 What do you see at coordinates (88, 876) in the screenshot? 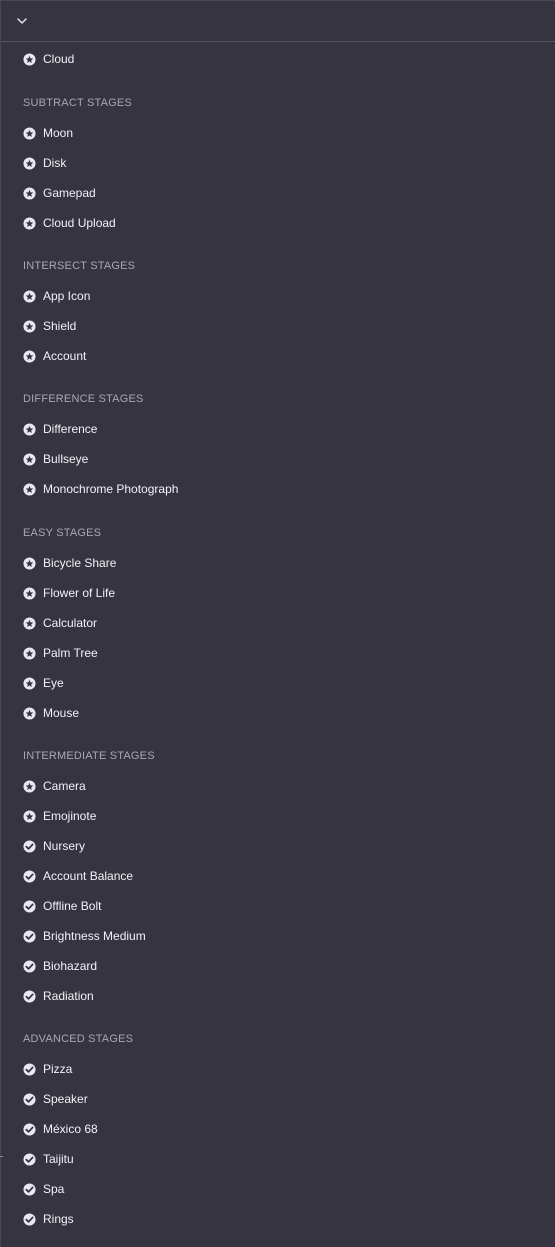
I see `stage-label: Account Balance` at bounding box center [88, 876].